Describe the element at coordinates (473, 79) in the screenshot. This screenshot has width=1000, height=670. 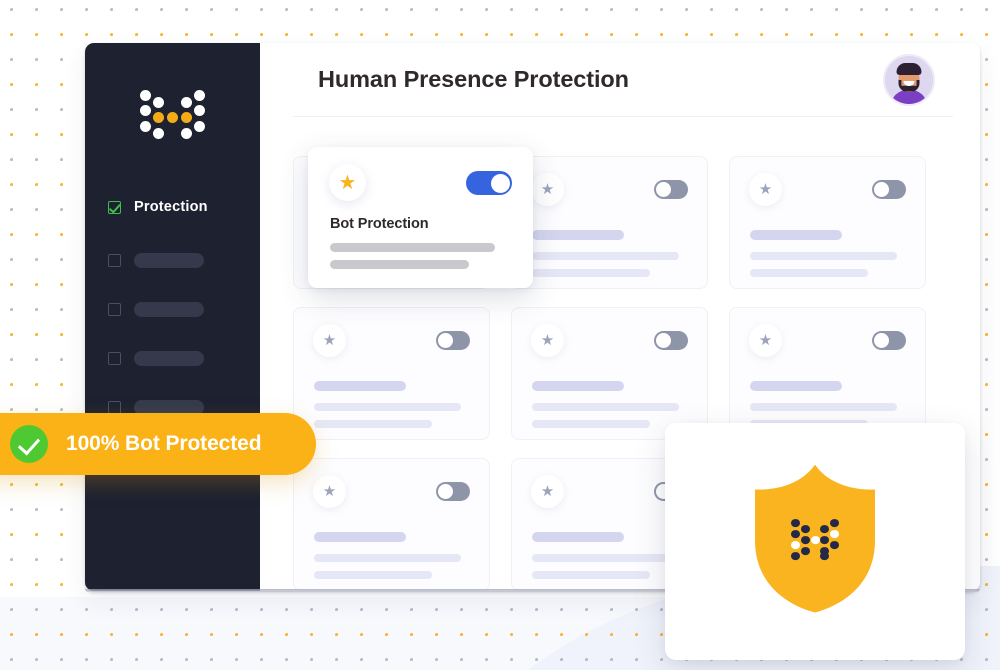
I see `page-title: Human Presence Protection` at that location.